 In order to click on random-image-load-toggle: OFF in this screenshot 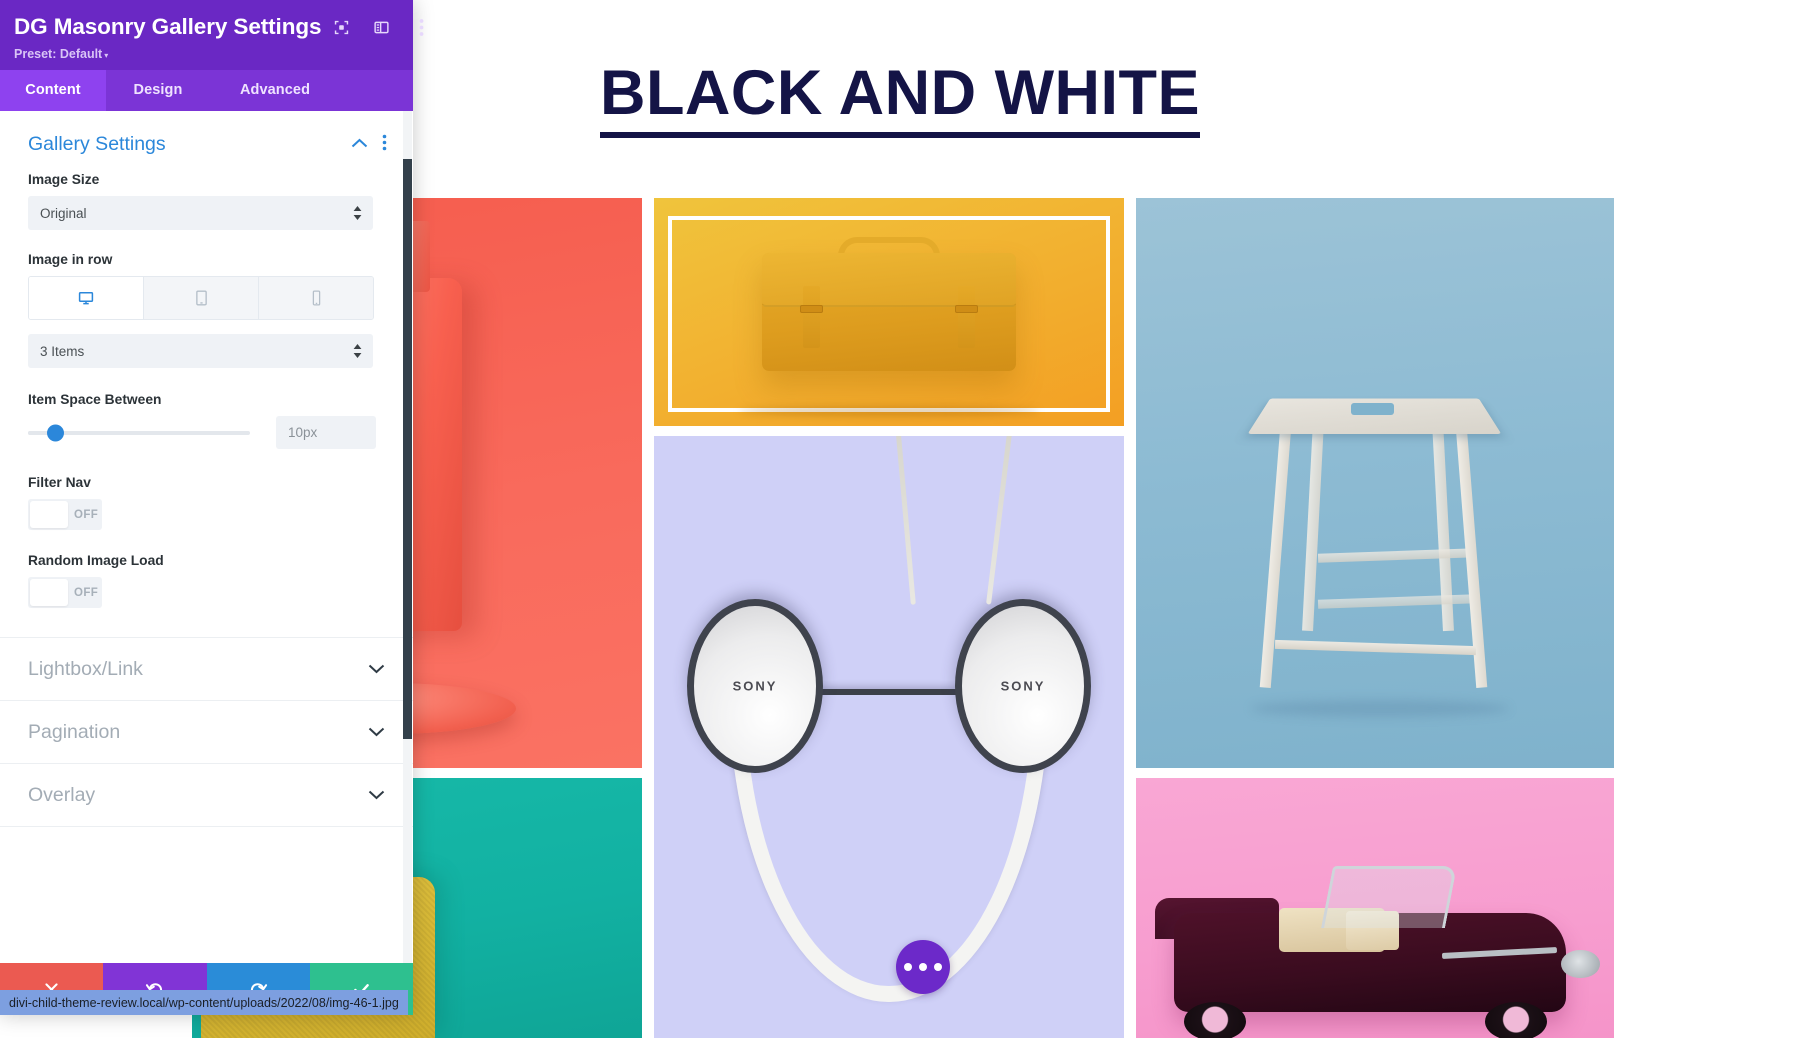, I will do `click(65, 592)`.